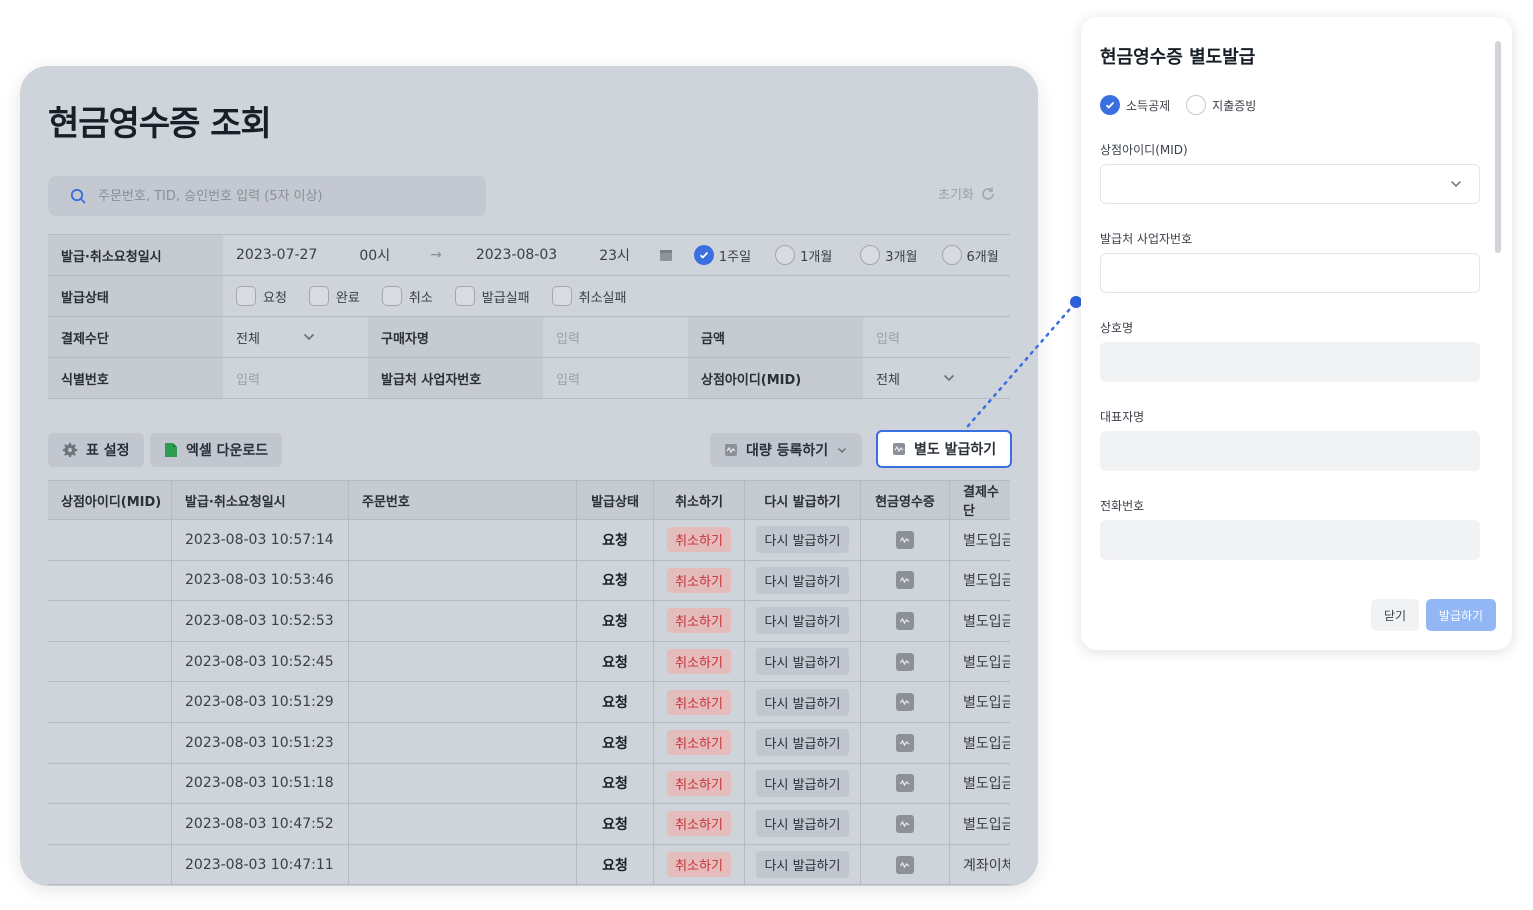 This screenshot has width=1533, height=910. What do you see at coordinates (614, 255) in the screenshot?
I see `end-hour: 23시` at bounding box center [614, 255].